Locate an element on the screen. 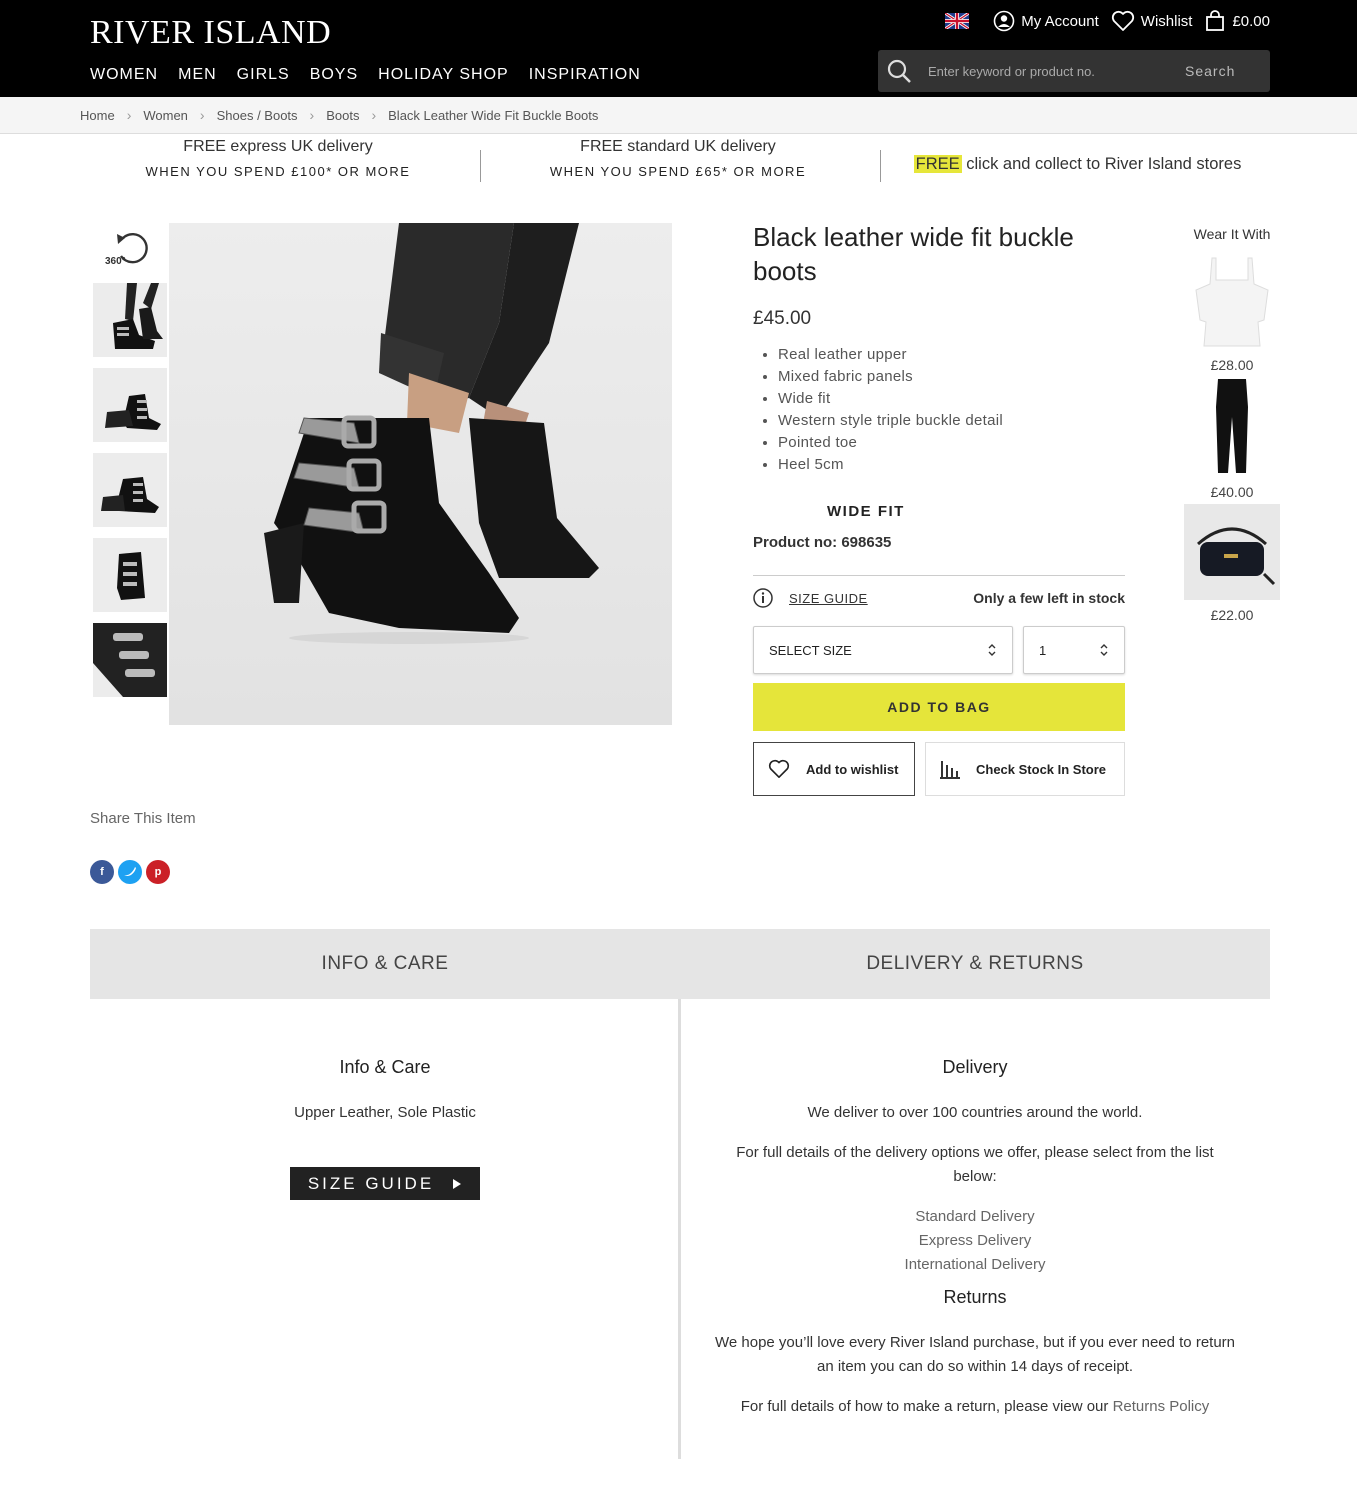 The image size is (1357, 1493). size-guide-button-label: SIZE GUIDE is located at coordinates (371, 1183).